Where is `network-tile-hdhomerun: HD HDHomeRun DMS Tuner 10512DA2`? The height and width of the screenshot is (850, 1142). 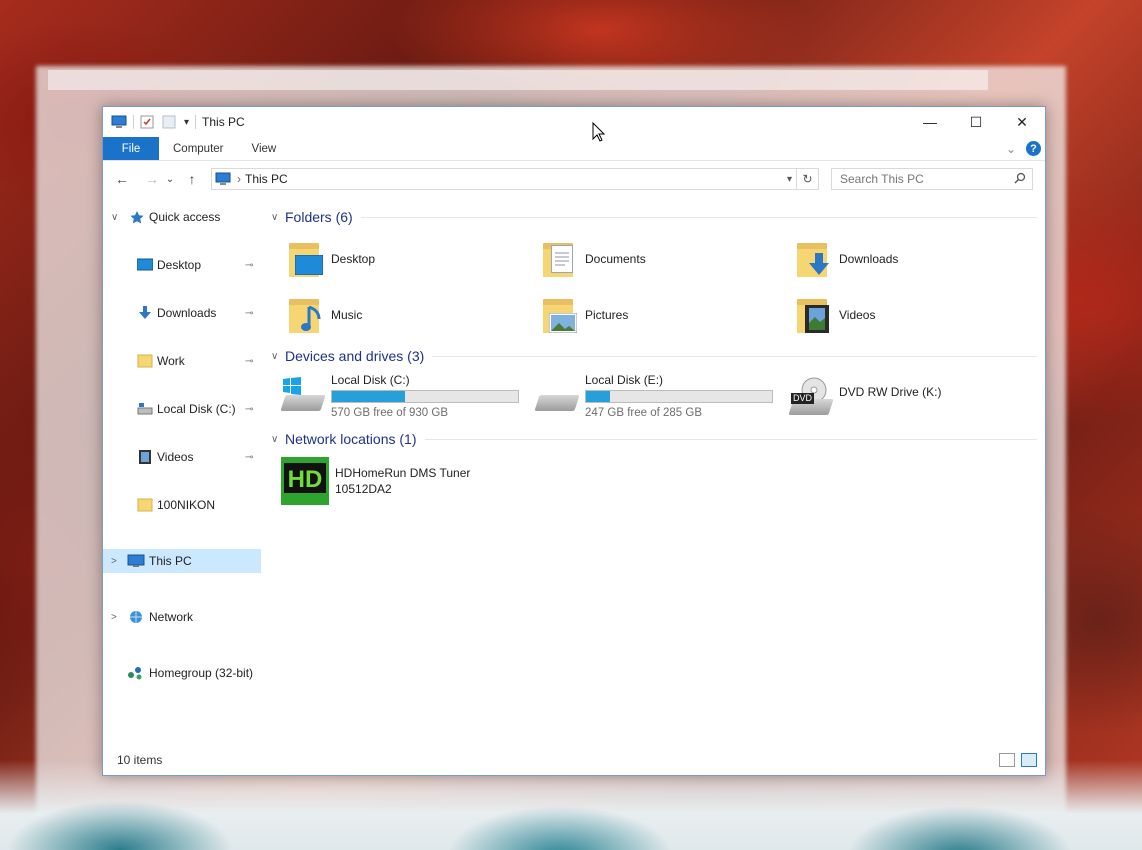
network-tile-hdhomerun: HD HDHomeRun DMS Tuner 10512DA2 is located at coordinates (375, 481).